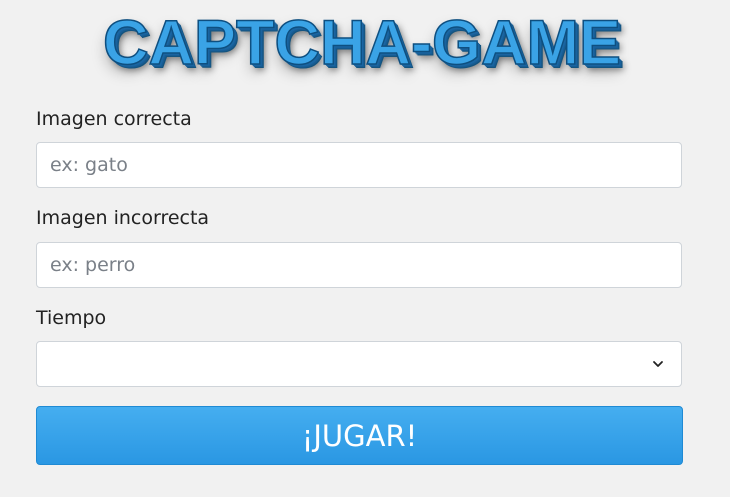 Image resolution: width=730 pixels, height=497 pixels. Describe the element at coordinates (359, 265) in the screenshot. I see `incorrect-image-input` at that location.